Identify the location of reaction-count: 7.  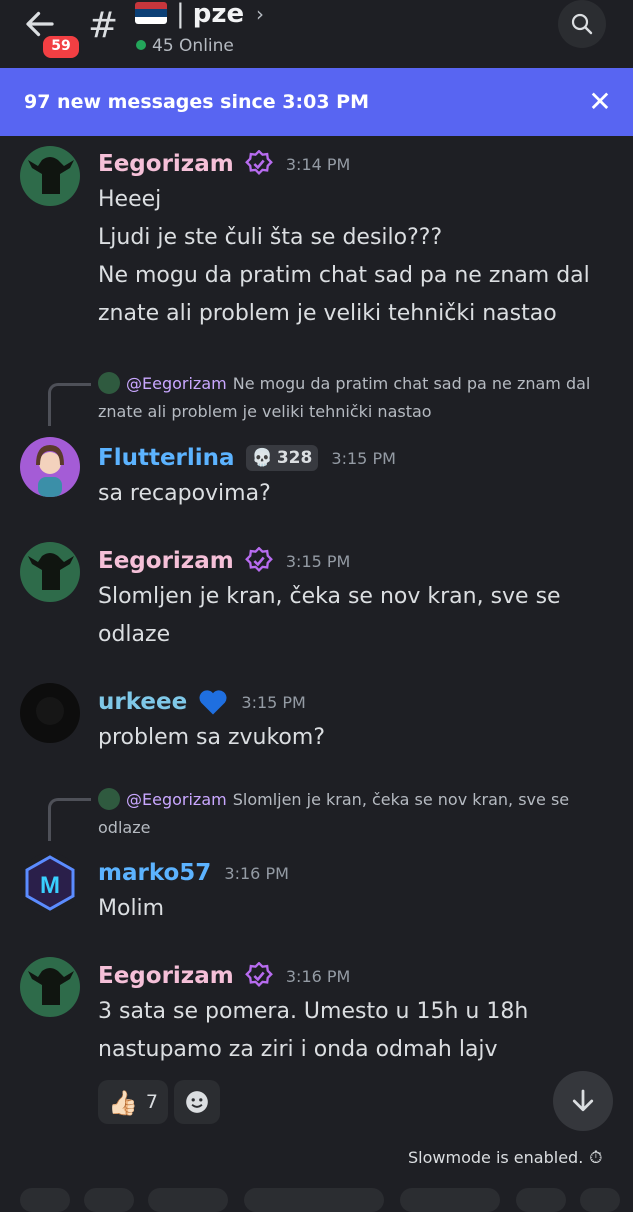
(151, 1102).